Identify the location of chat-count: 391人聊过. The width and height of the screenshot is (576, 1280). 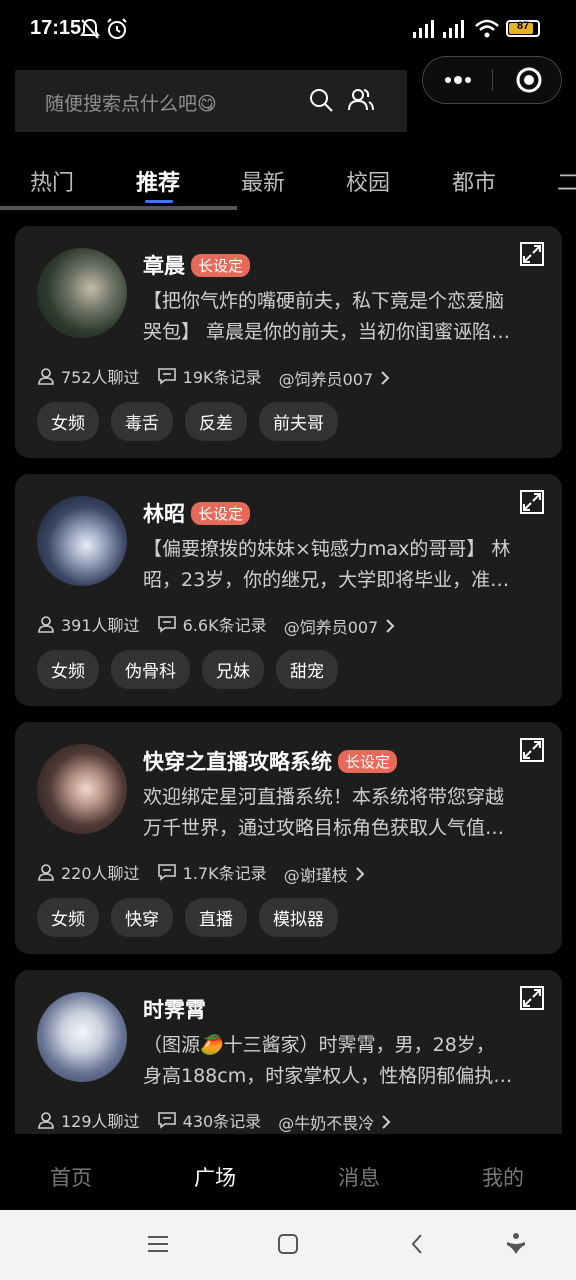
(100, 625).